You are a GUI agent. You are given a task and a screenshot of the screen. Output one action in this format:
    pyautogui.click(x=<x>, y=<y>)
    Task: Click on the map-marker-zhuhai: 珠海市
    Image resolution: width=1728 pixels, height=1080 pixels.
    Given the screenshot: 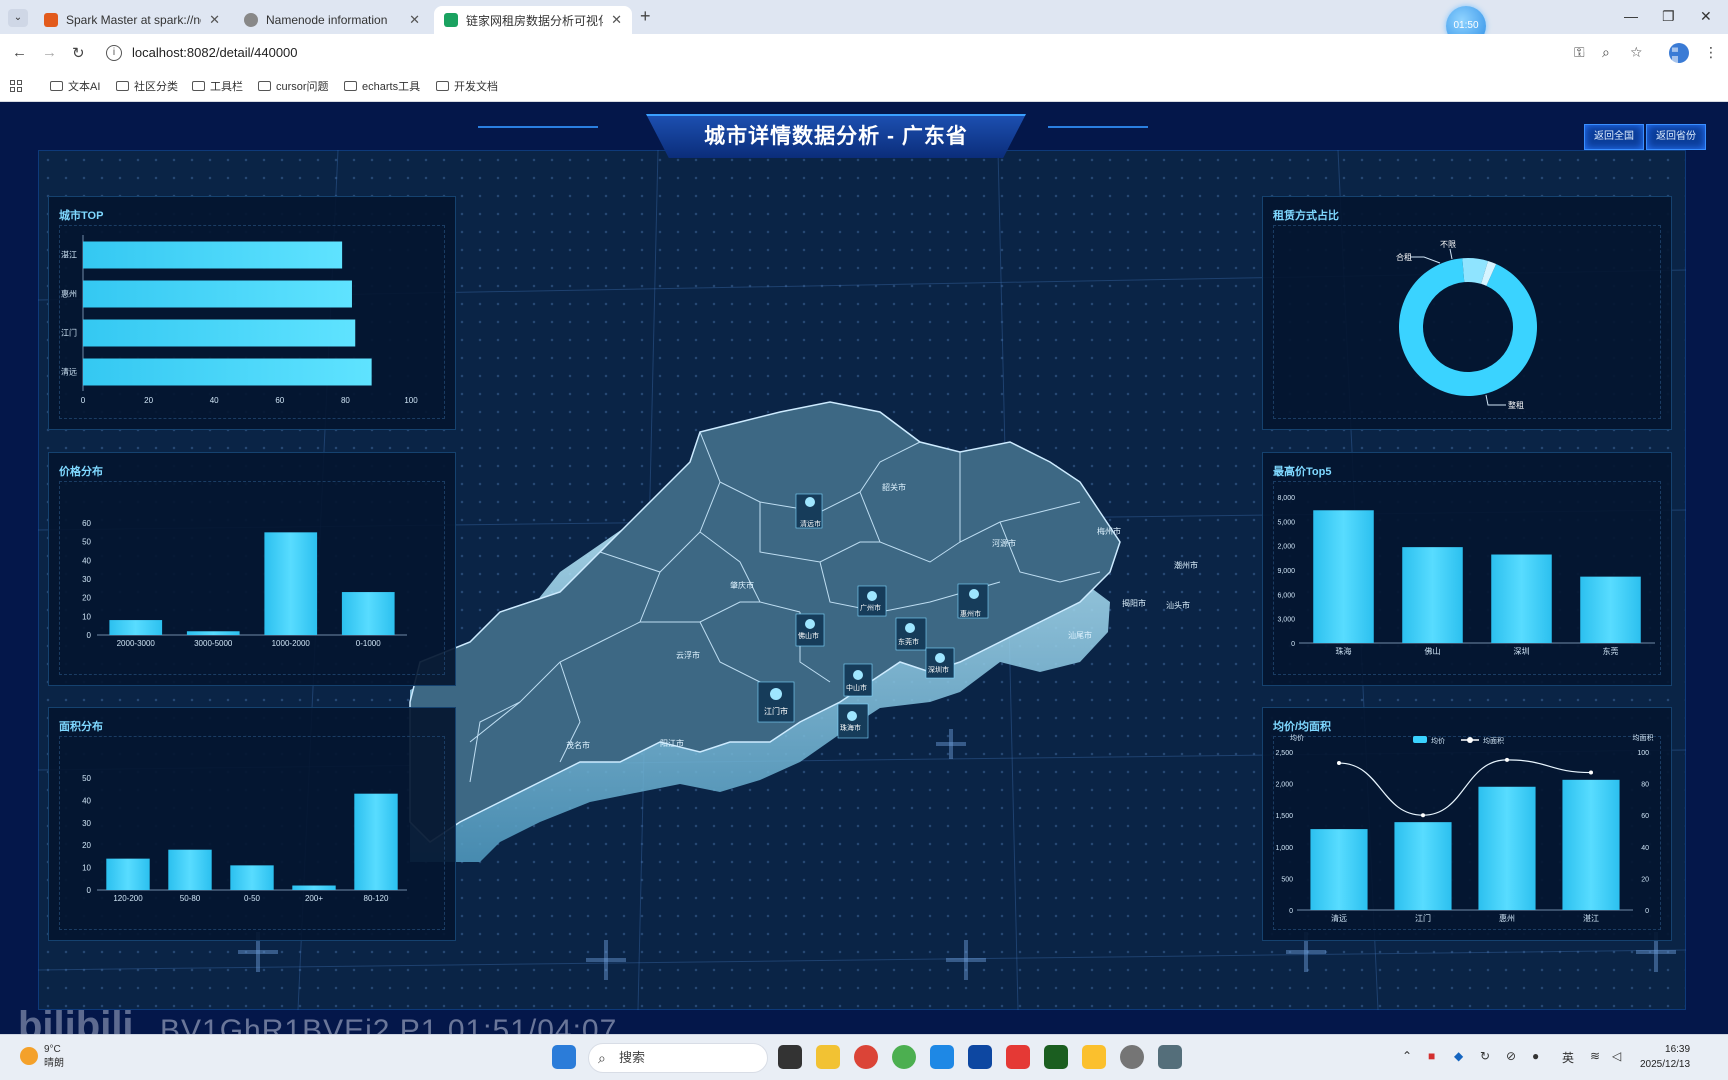 What is the action you would take?
    pyautogui.click(x=853, y=721)
    